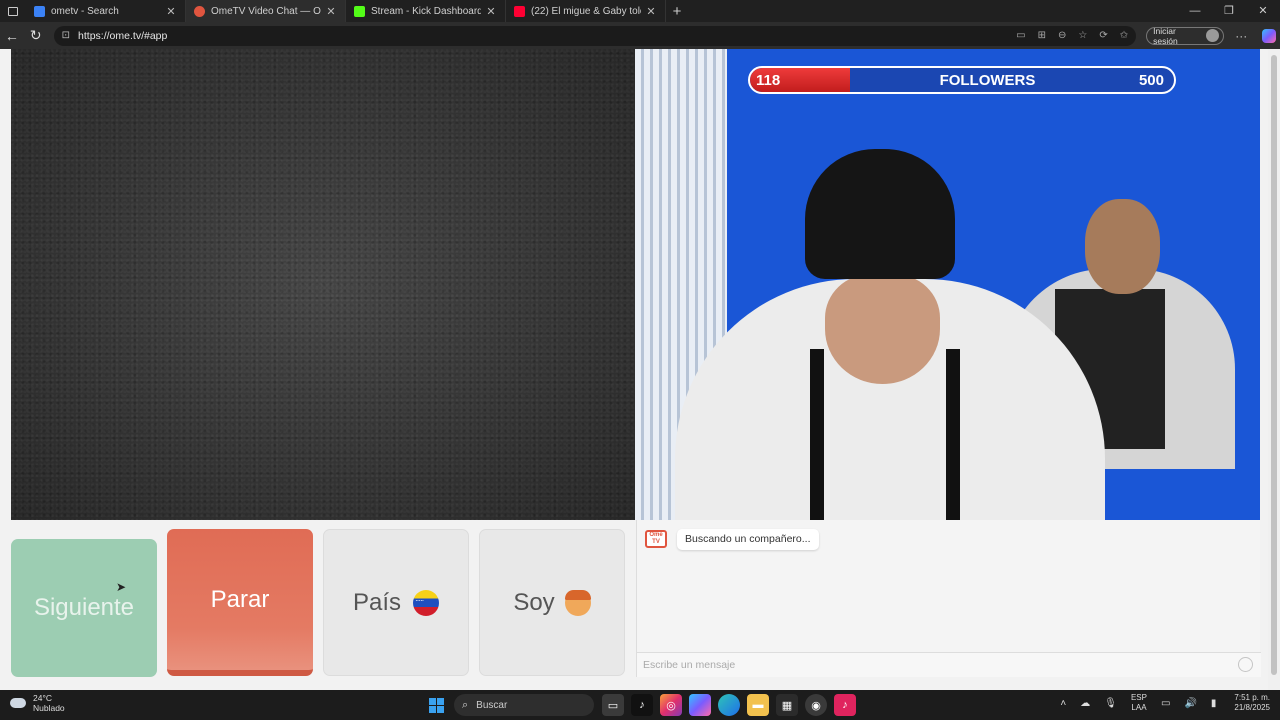  What do you see at coordinates (729, 705) in the screenshot?
I see `edge-browser-icon` at bounding box center [729, 705].